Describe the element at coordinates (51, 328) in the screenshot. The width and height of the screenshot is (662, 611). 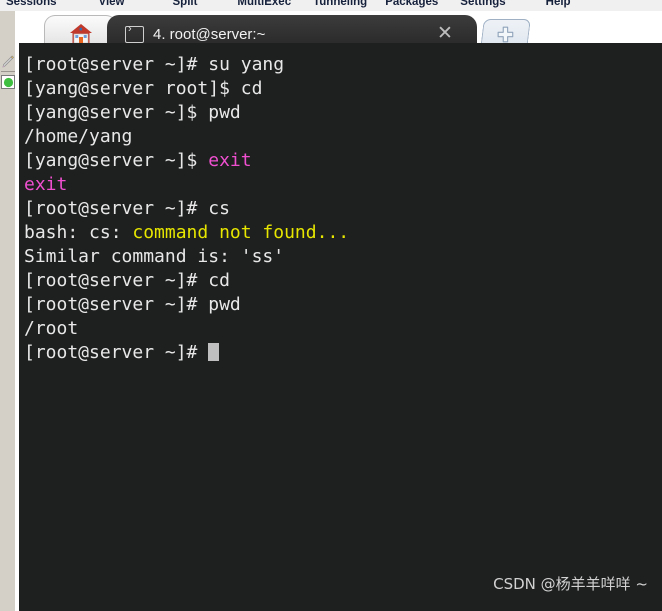
I see `terminal-text: /root` at that location.